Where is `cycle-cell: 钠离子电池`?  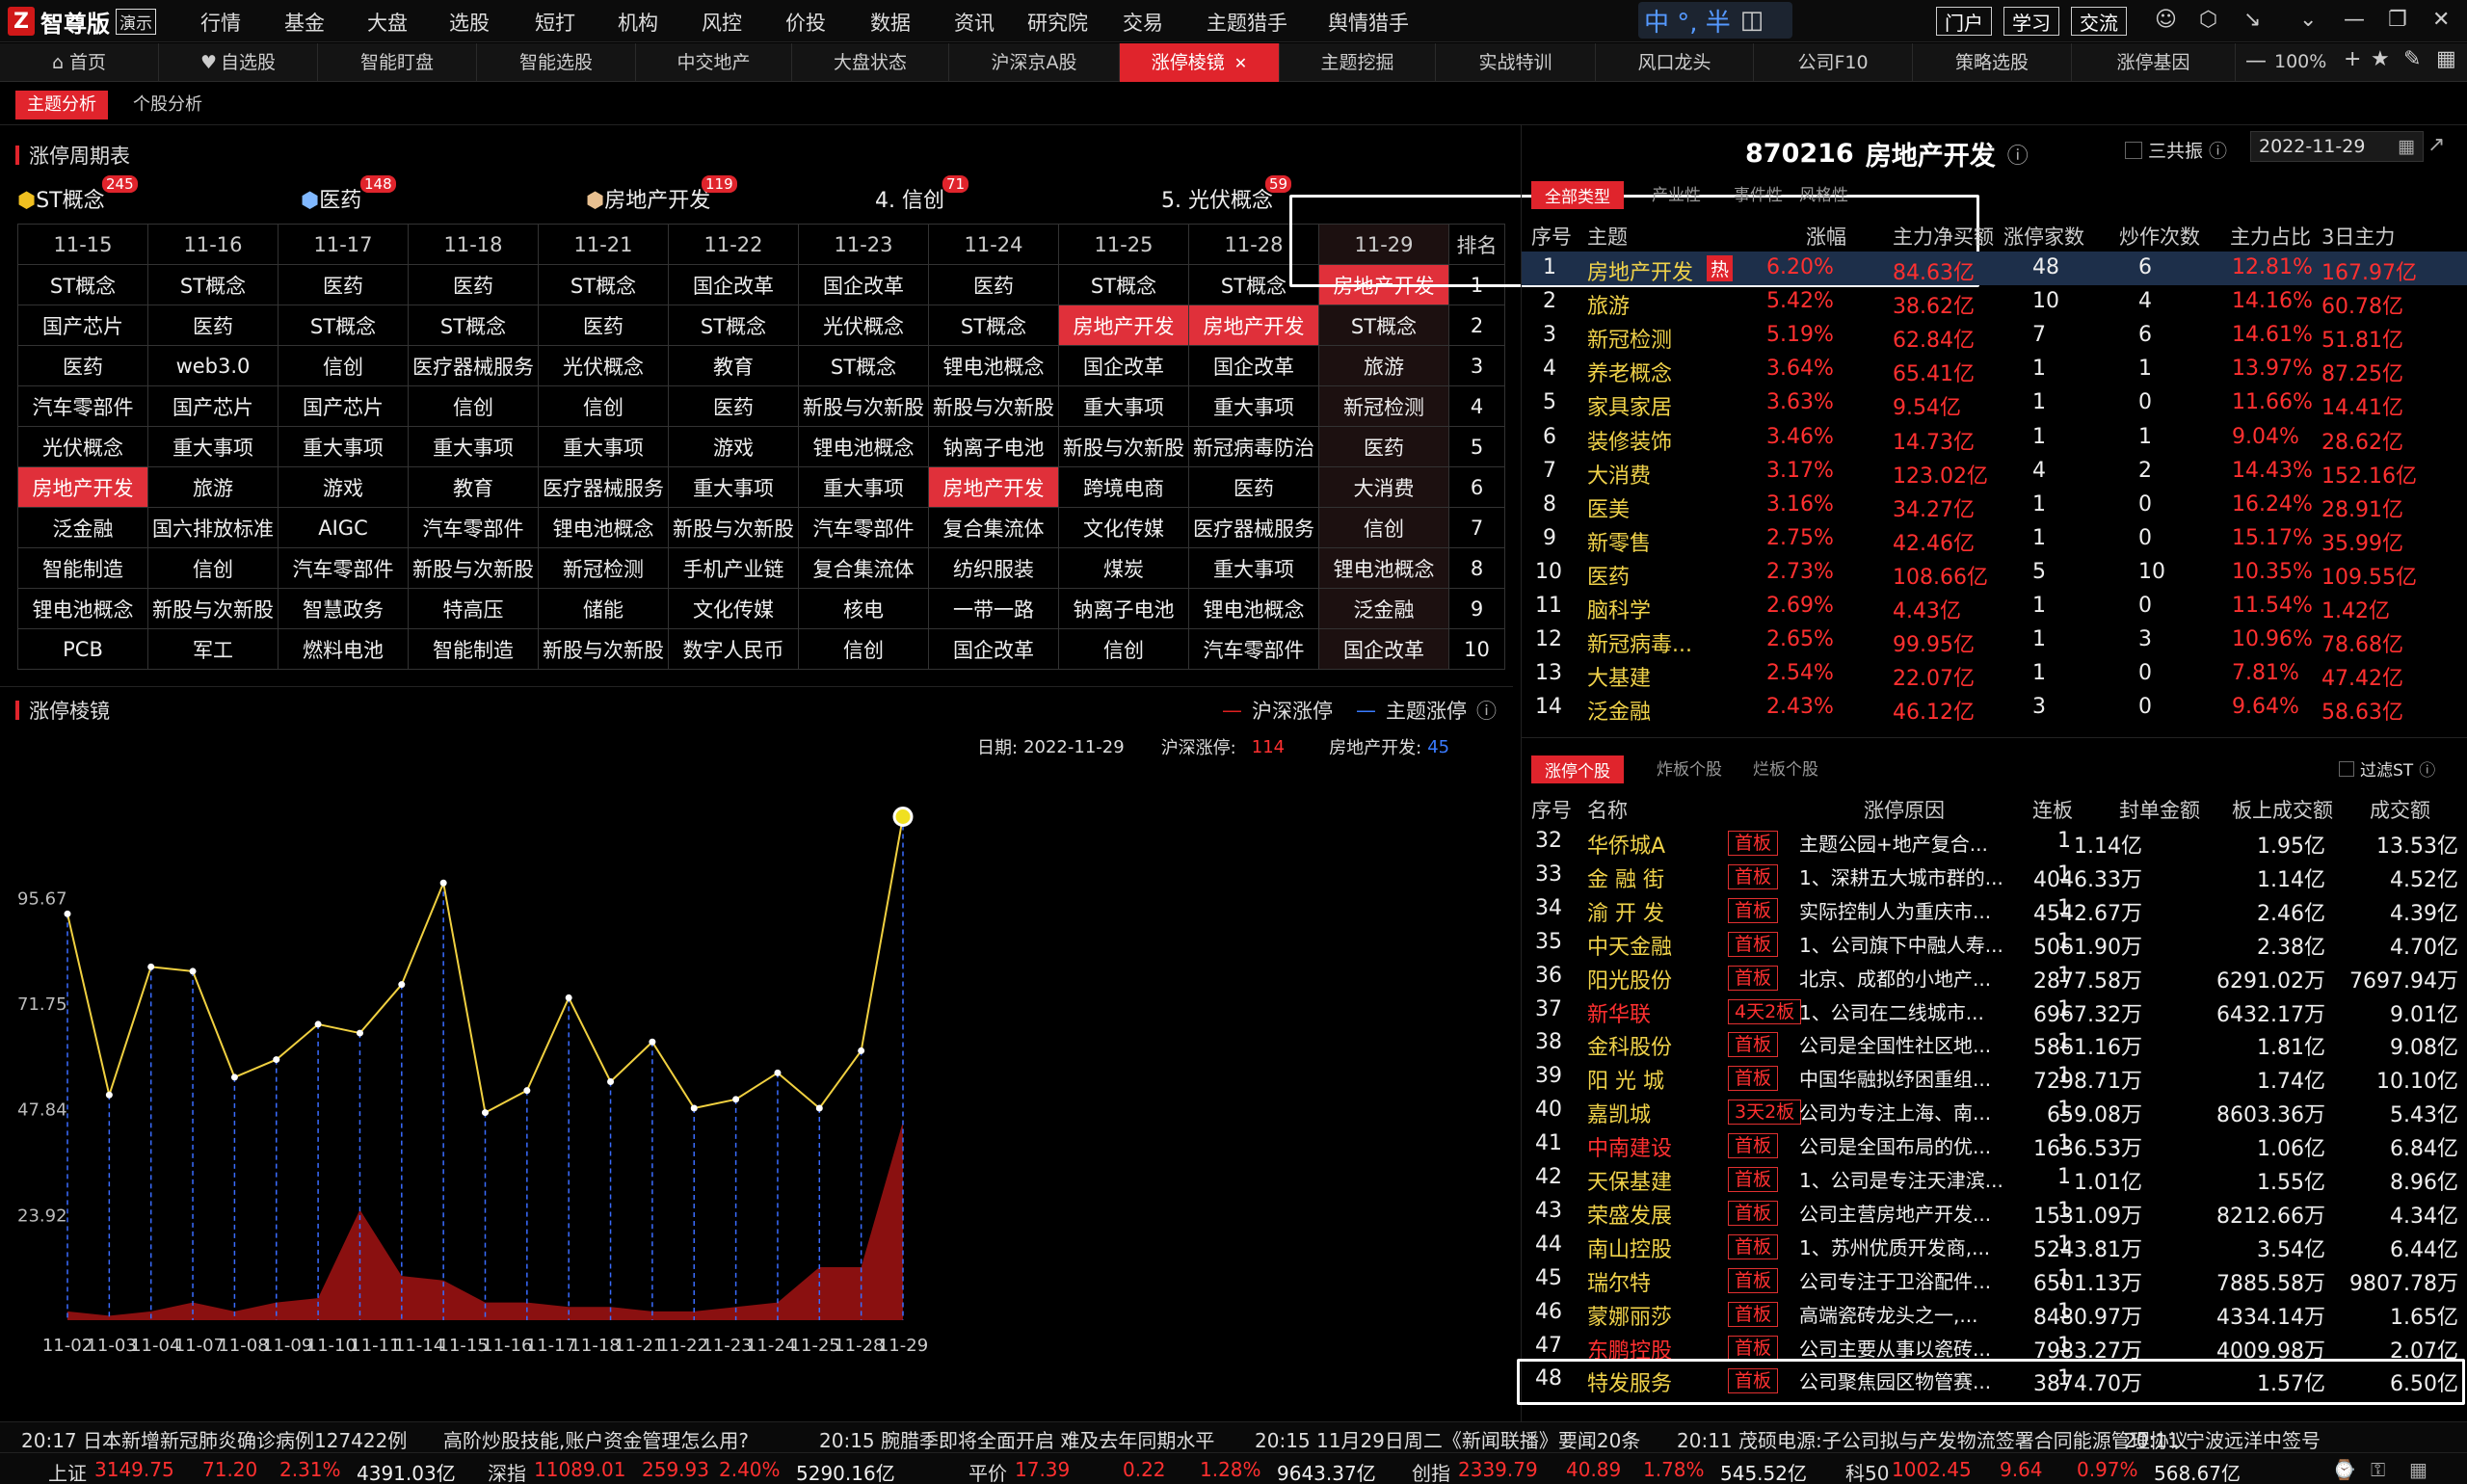 cycle-cell: 钠离子电池 is located at coordinates (993, 446).